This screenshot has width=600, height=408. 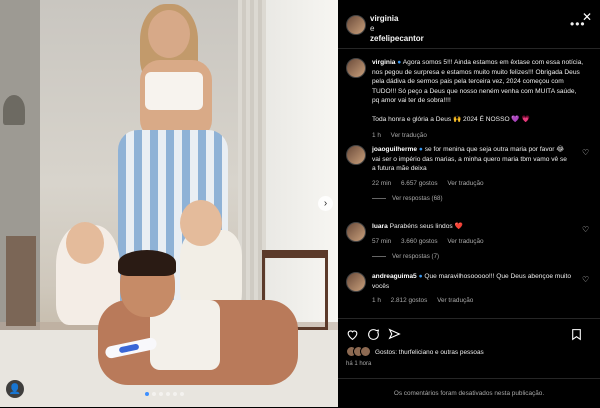 I want to click on caption-translate: Ver tradução, so click(x=409, y=135).